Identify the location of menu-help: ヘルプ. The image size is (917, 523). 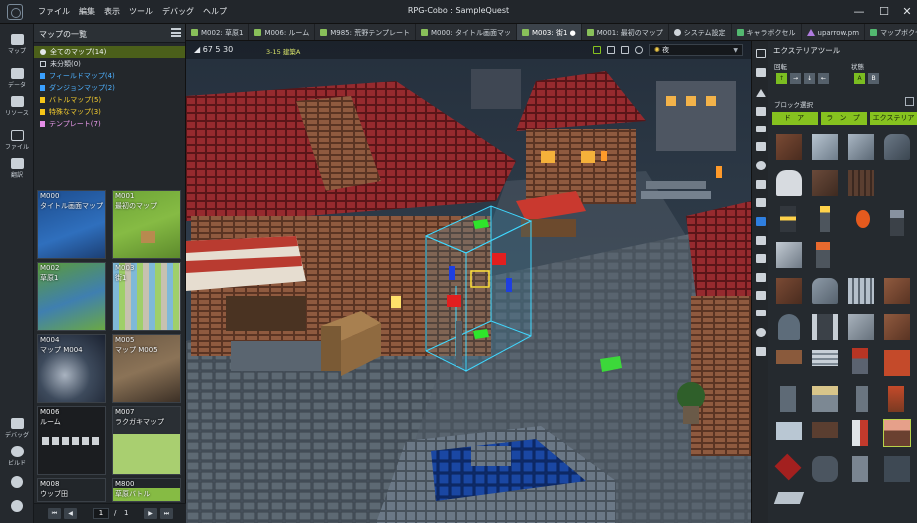
(215, 11).